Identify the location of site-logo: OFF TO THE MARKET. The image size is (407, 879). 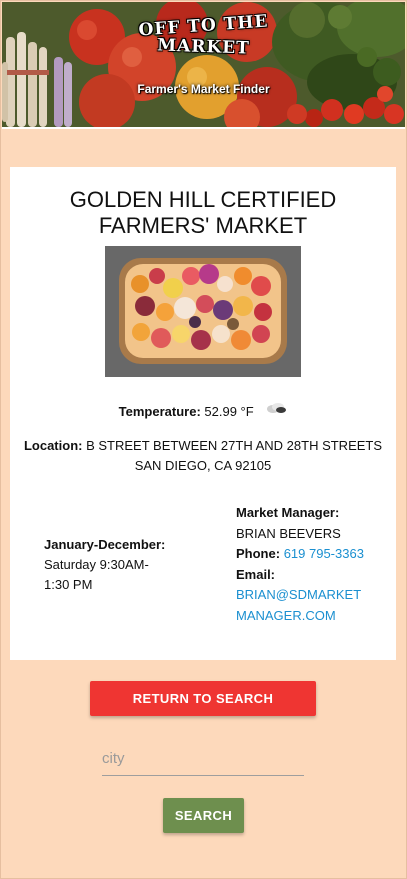
(203, 34).